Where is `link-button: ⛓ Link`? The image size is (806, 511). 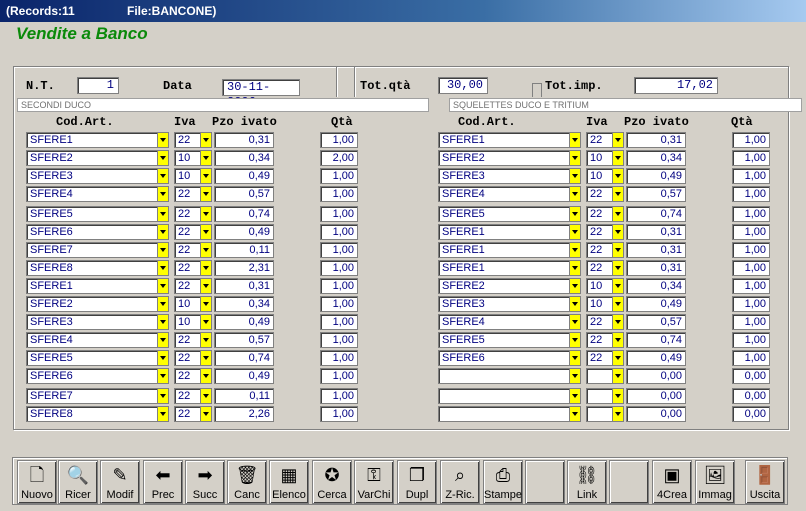
link-button: ⛓ Link is located at coordinates (587, 482).